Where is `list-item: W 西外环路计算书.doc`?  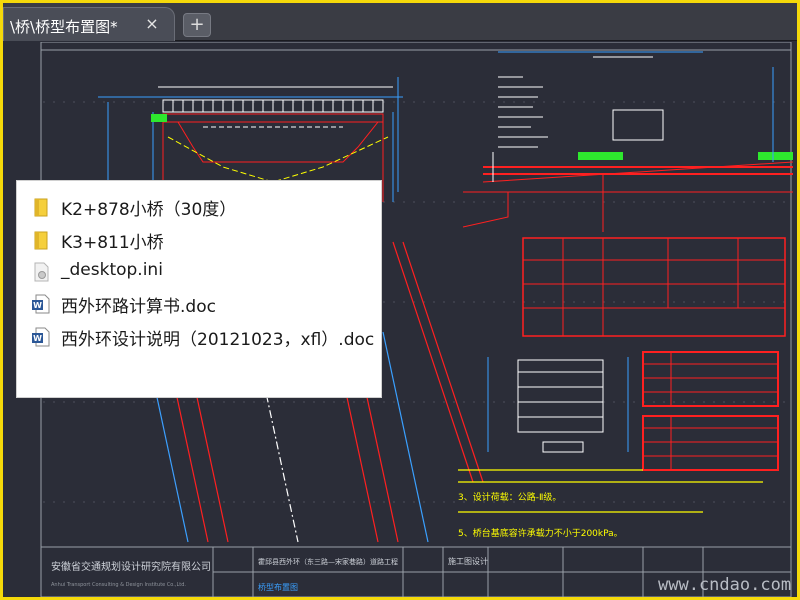
list-item: W 西外环路计算书.doc is located at coordinates (200, 303).